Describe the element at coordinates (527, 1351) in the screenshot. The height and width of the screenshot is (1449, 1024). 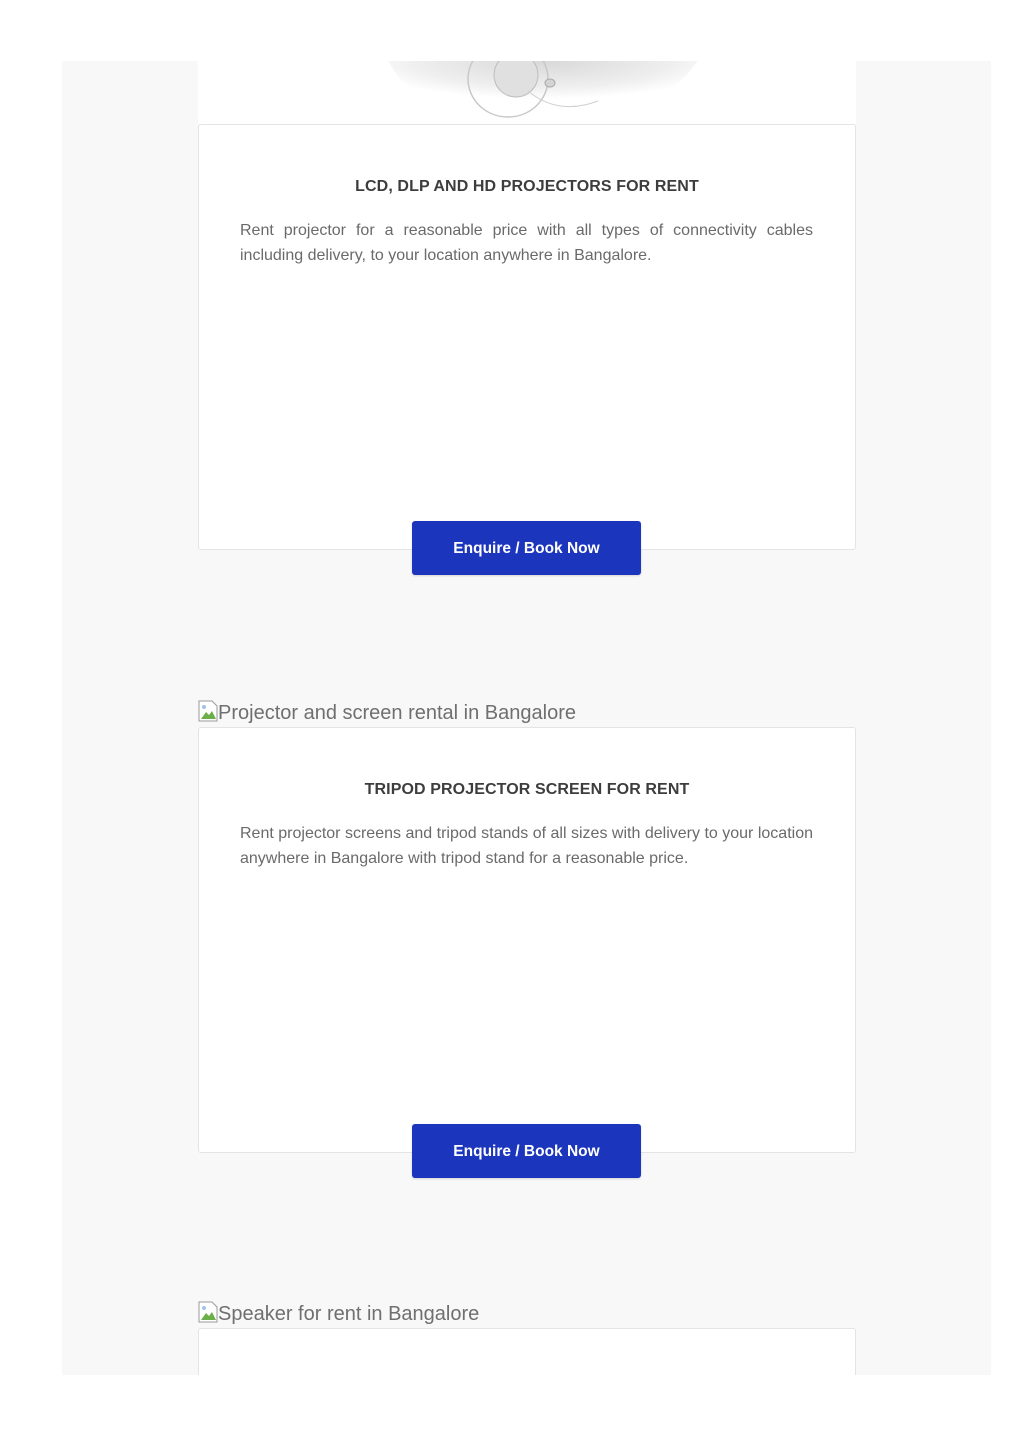
I see `product-card-speaker` at that location.